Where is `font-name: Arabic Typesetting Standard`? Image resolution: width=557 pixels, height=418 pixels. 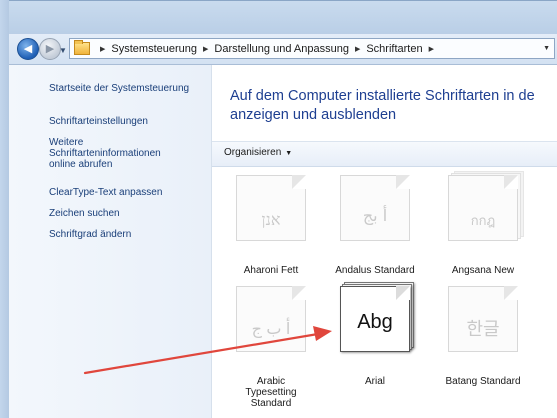
font-name: Arabic Typesetting Standard is located at coordinates (271, 392).